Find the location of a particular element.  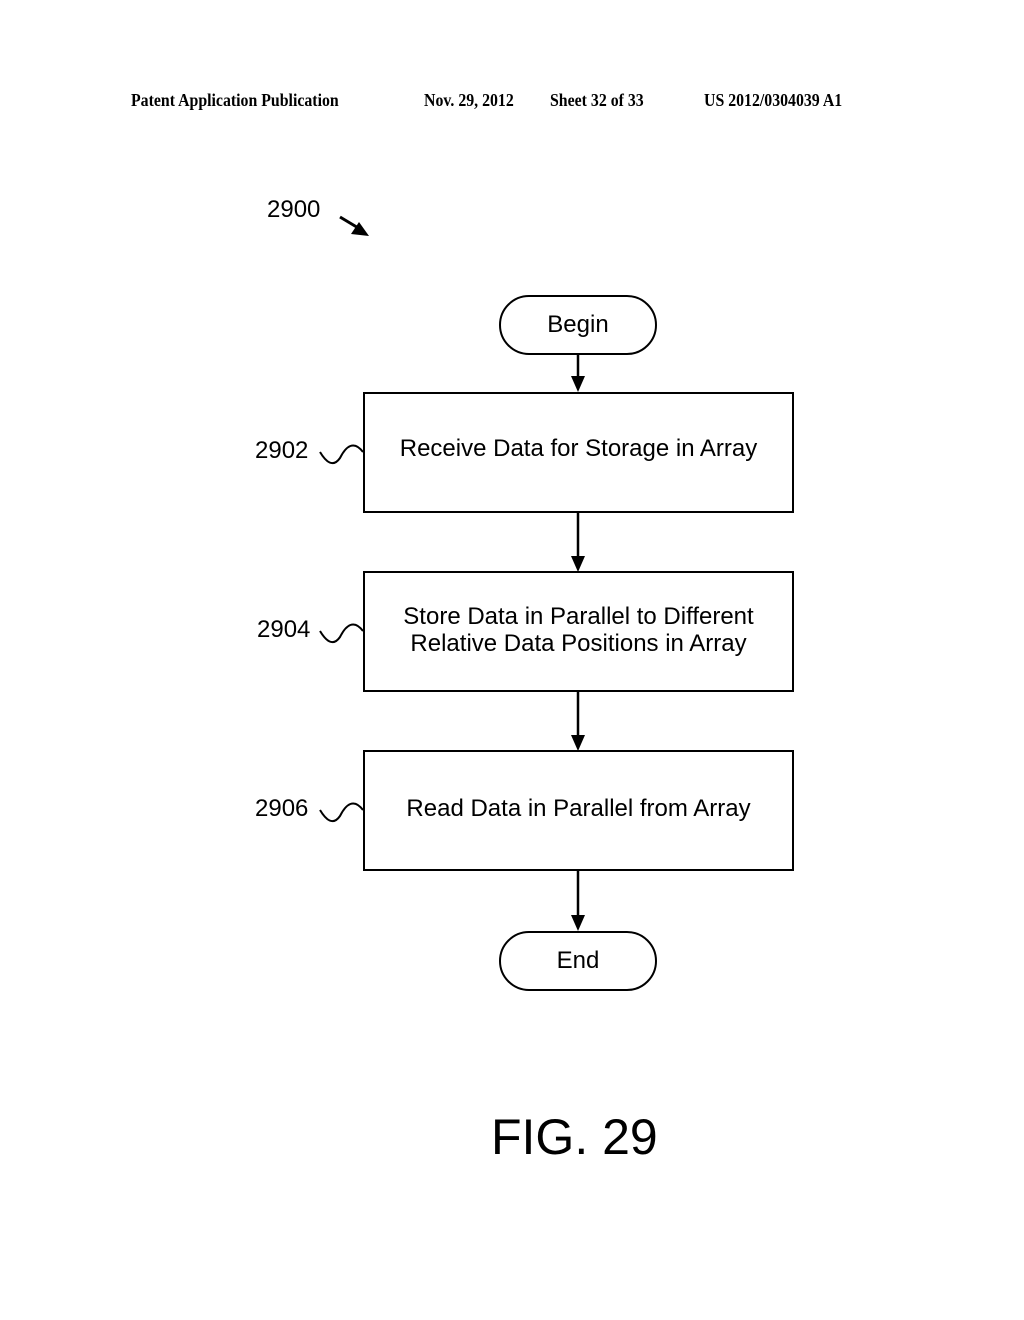

begin-terminal: Begin is located at coordinates (578, 325).